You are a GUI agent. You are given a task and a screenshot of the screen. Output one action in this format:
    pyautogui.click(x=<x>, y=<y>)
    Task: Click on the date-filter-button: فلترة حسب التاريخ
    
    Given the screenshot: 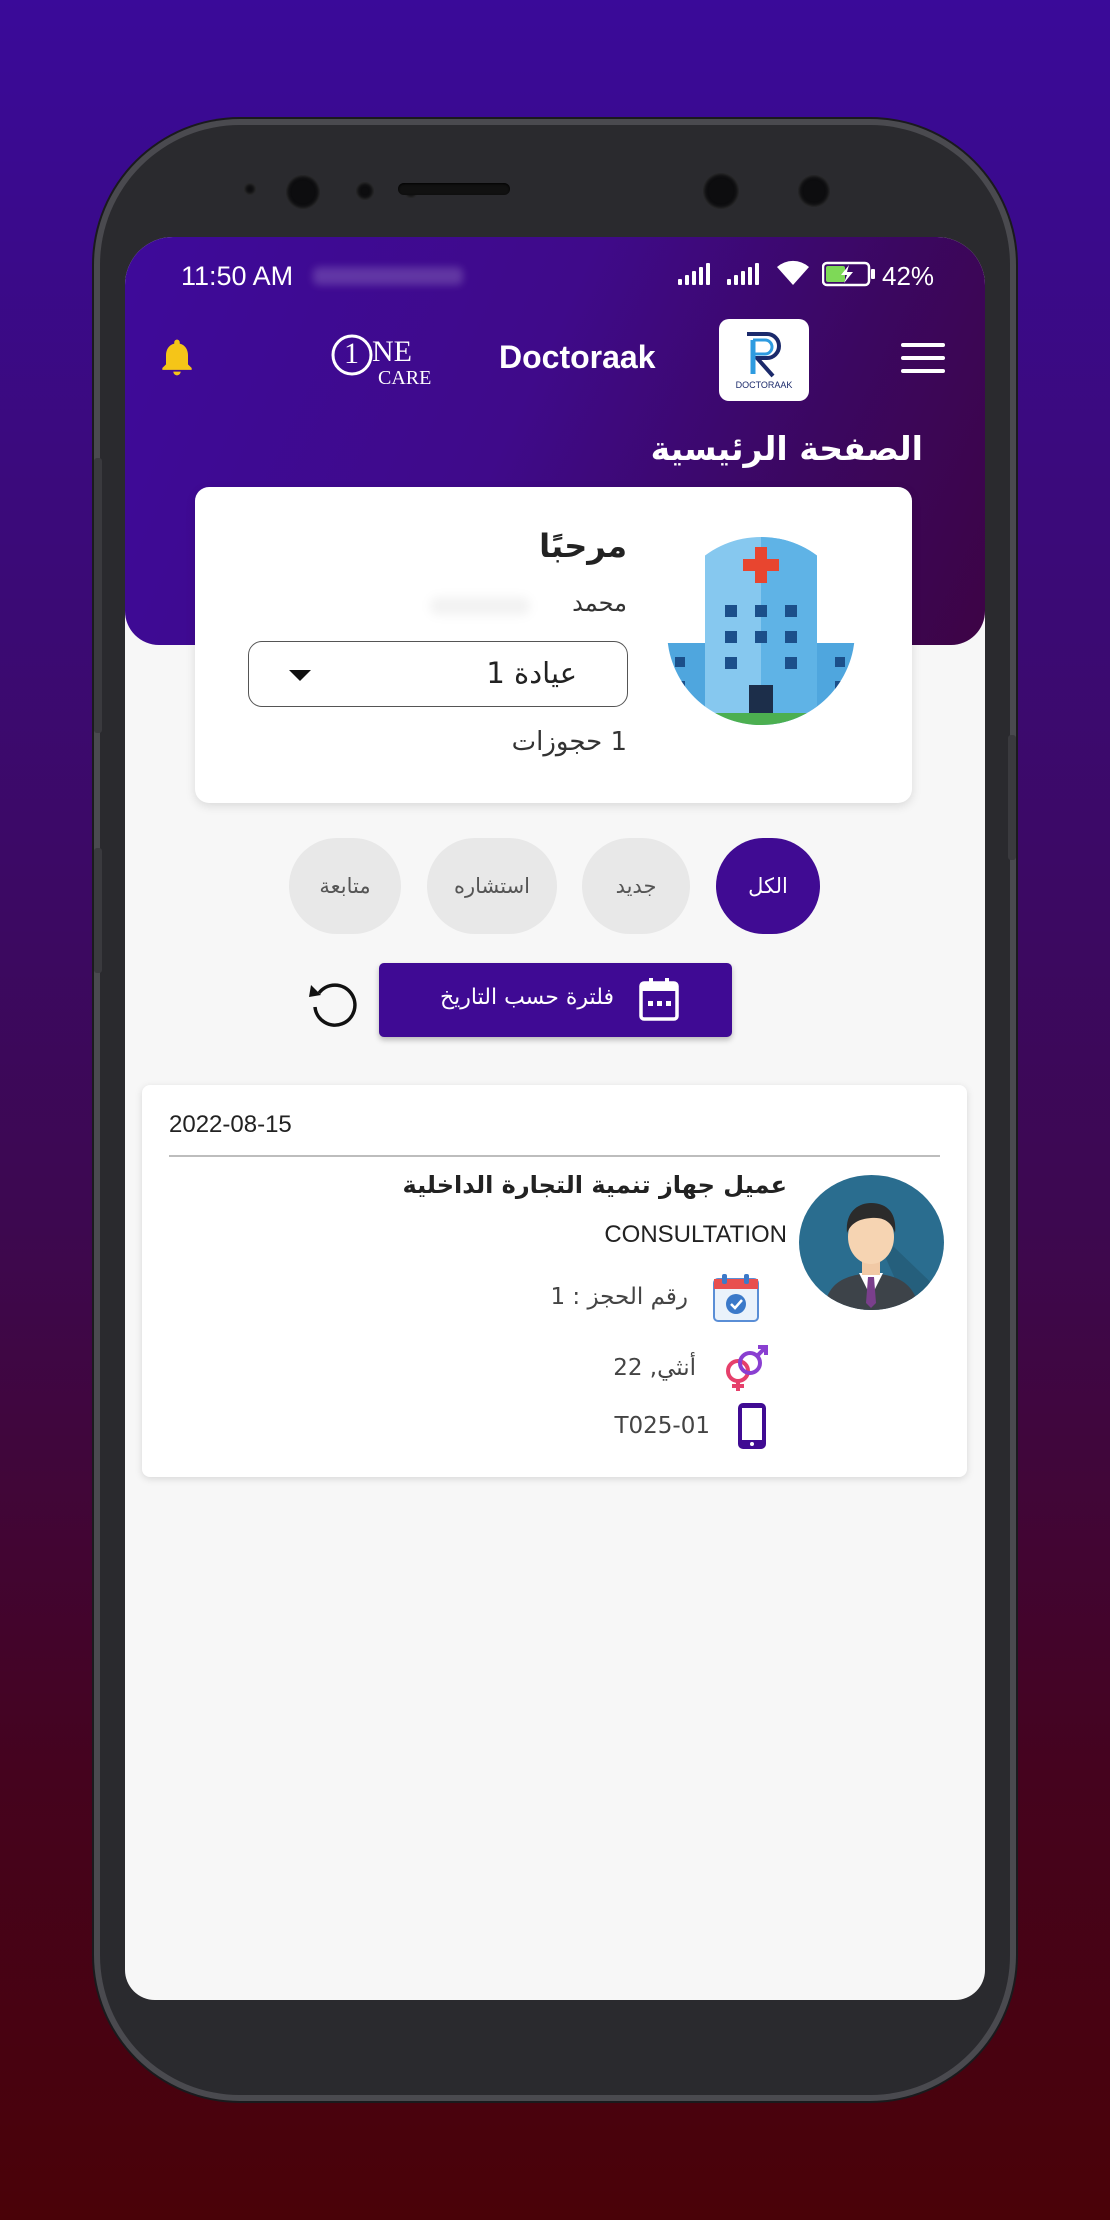 What is the action you would take?
    pyautogui.click(x=555, y=1000)
    